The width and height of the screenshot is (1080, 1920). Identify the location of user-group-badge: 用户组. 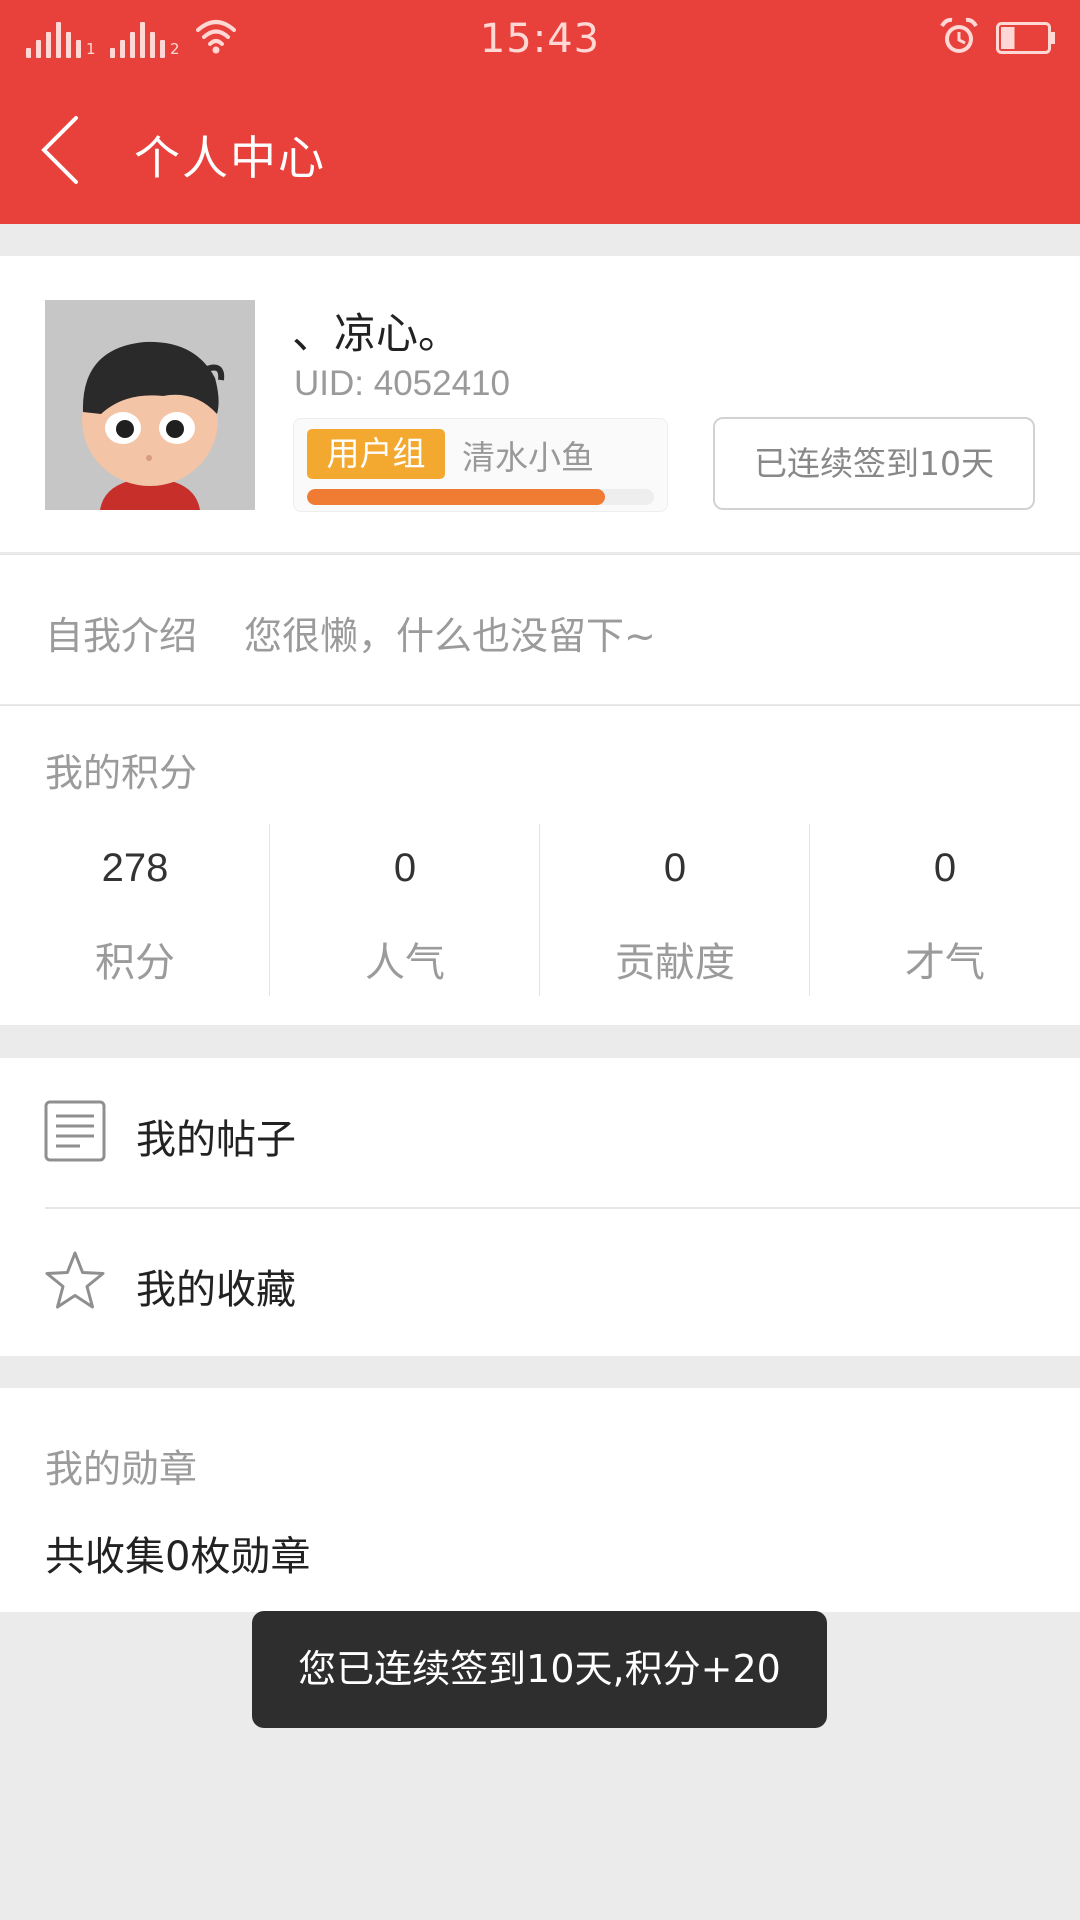
(376, 454).